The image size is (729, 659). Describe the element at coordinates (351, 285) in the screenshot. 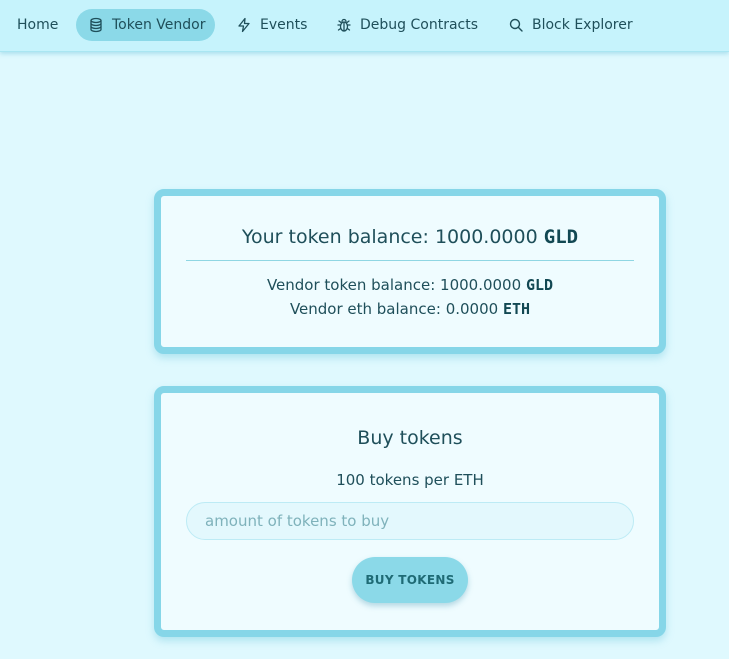

I see `vendor-token-label: Vendor token balance:` at that location.